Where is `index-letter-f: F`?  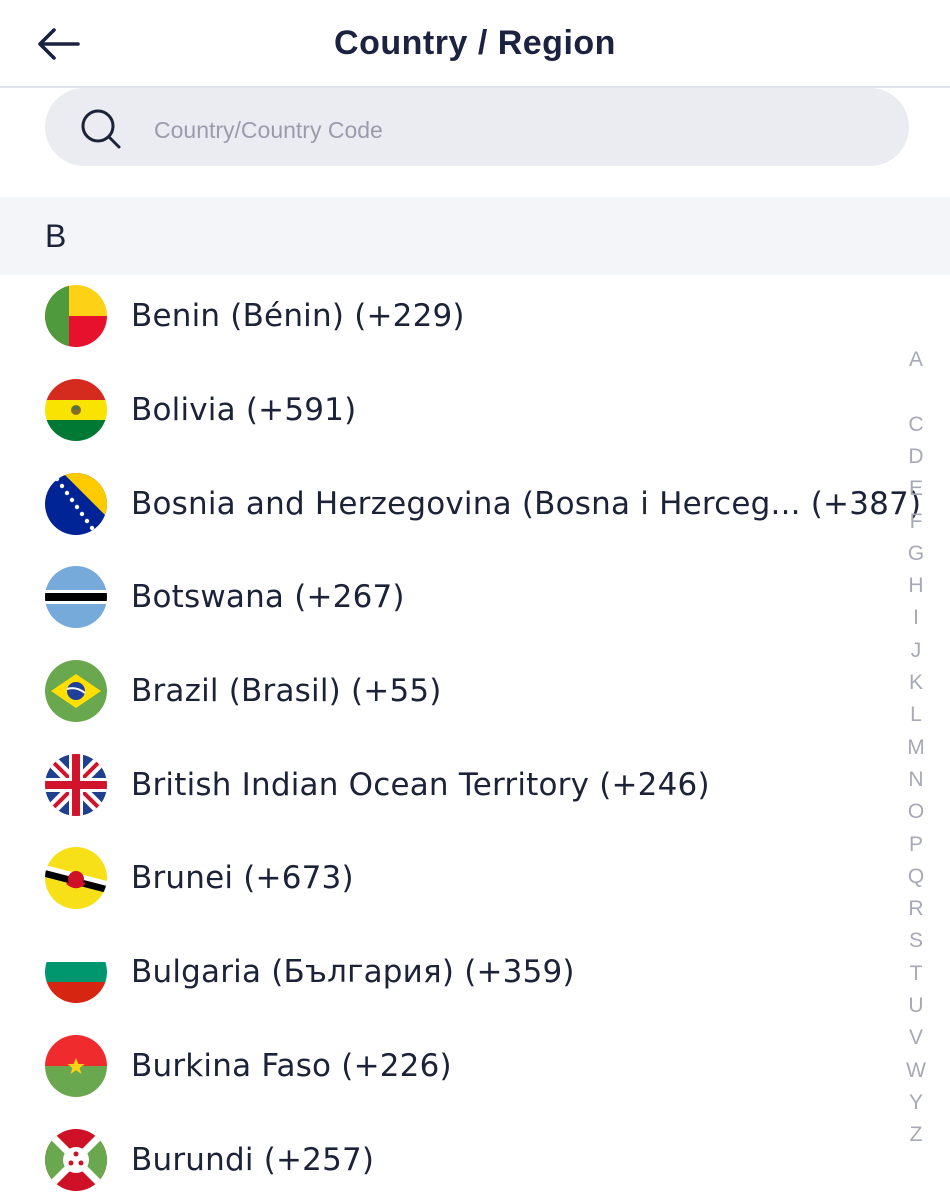
index-letter-f: F is located at coordinates (916, 522).